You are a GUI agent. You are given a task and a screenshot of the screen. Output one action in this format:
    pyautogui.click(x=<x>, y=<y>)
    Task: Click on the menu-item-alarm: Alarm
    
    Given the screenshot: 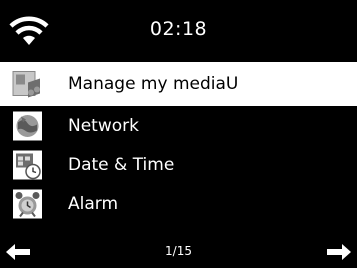 What is the action you would take?
    pyautogui.click(x=178, y=203)
    